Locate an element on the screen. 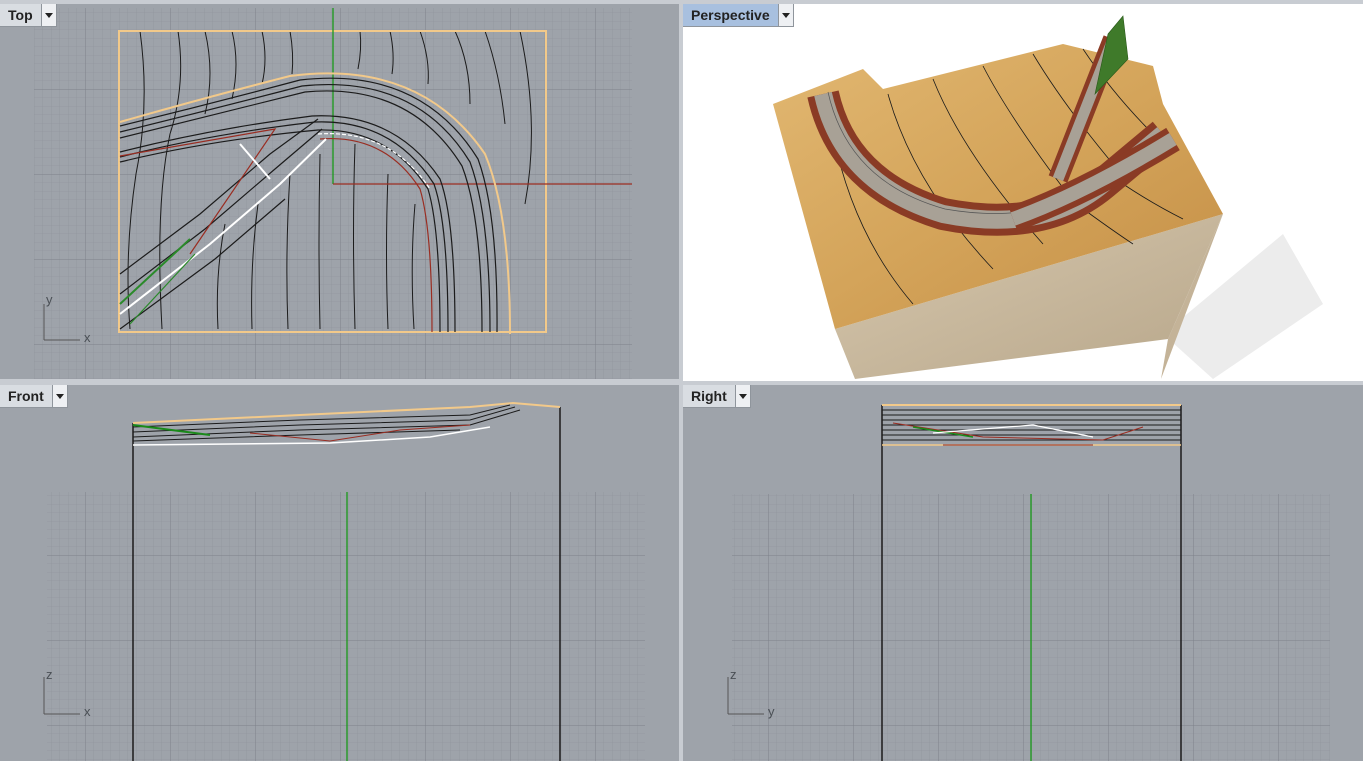 Image resolution: width=1363 pixels, height=761 pixels. viewport-title: Perspective is located at coordinates (730, 15).